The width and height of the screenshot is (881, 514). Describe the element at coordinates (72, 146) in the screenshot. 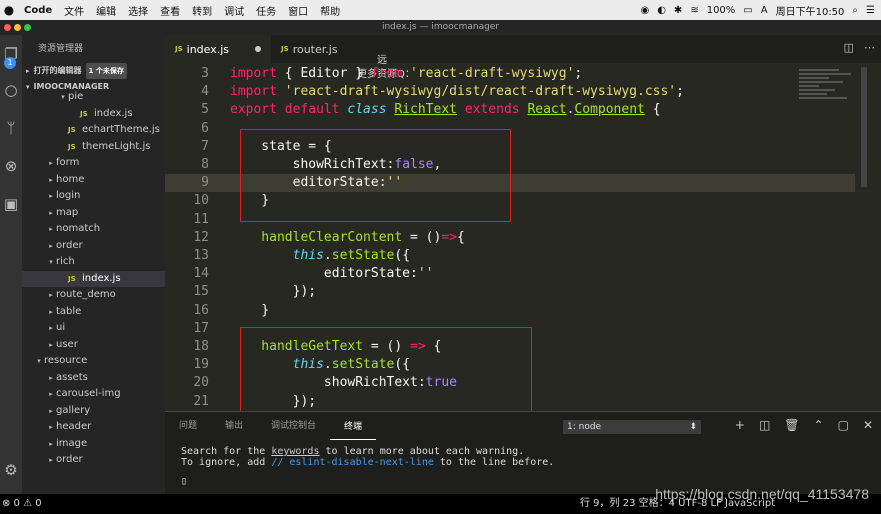

I see `js-file-icon: JS` at that location.